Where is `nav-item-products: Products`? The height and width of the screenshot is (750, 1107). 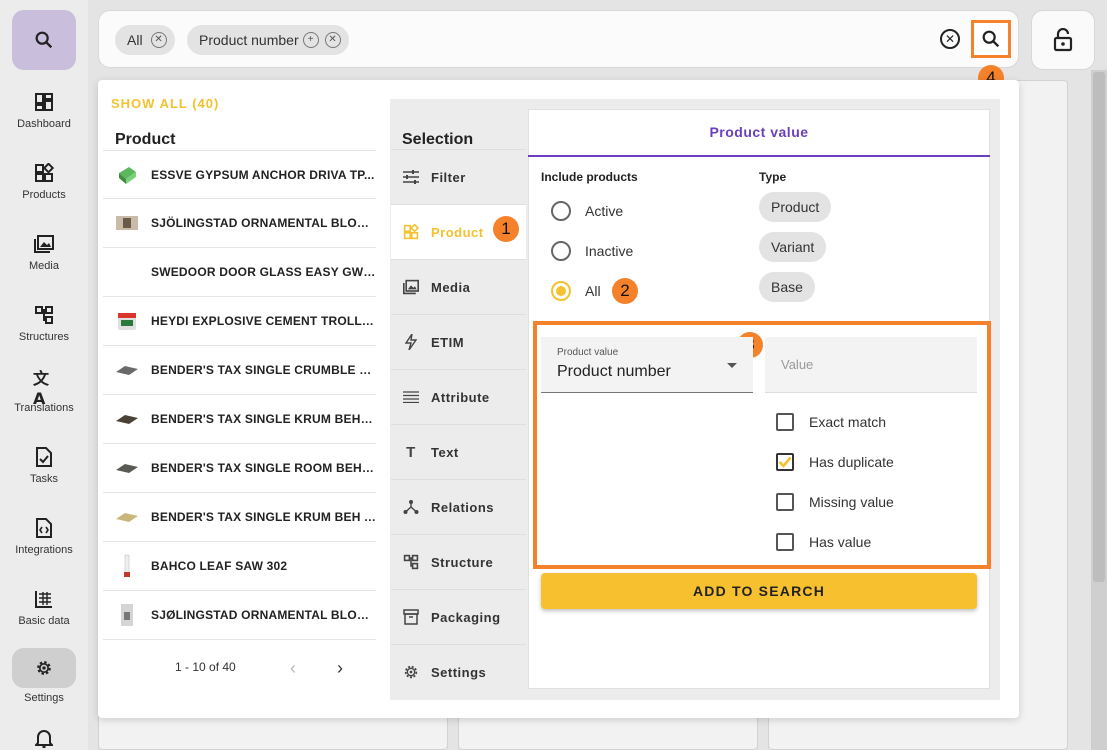
nav-item-products: Products is located at coordinates (44, 186).